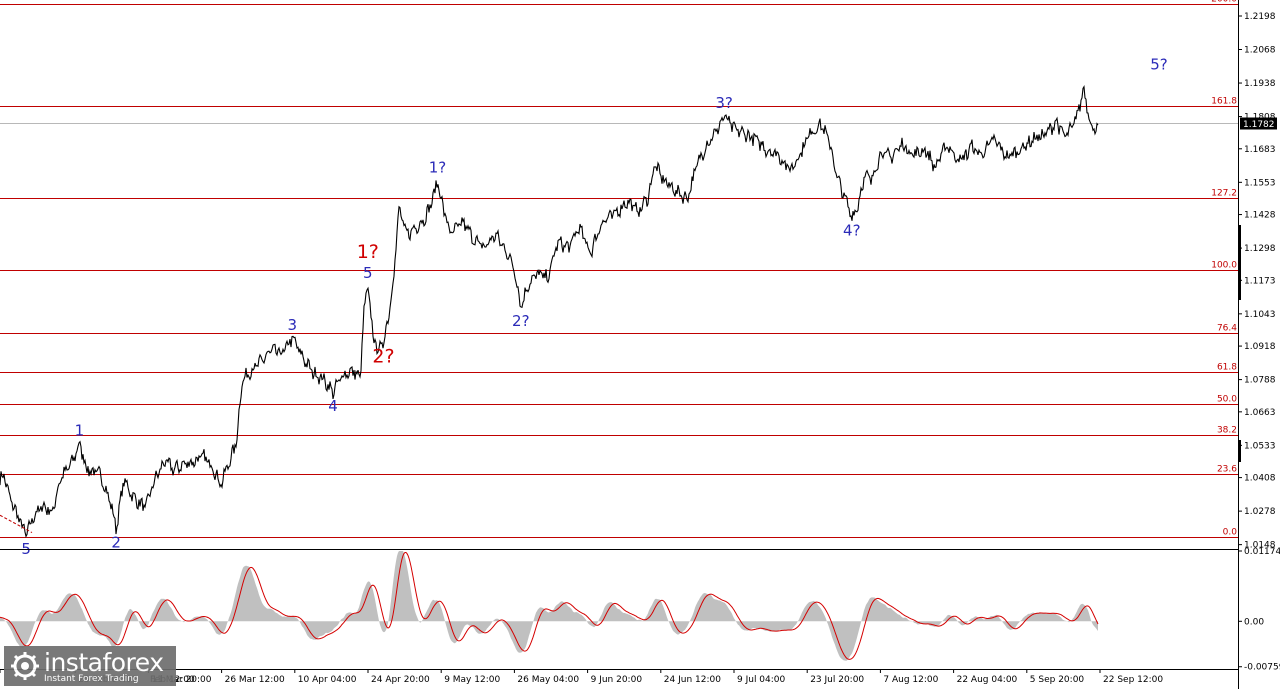 Image resolution: width=1280 pixels, height=689 pixels. Describe the element at coordinates (400, 680) in the screenshot. I see `time-tick-label: 24 Apr 20:00` at that location.